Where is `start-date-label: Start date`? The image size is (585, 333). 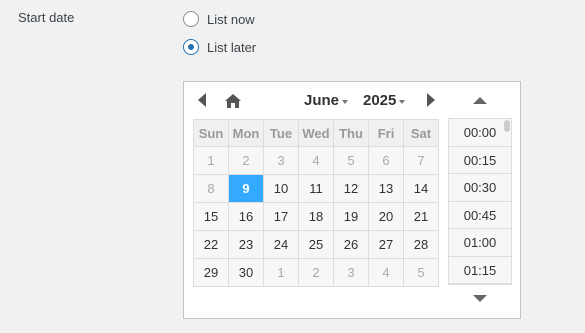 start-date-label: Start date is located at coordinates (46, 17).